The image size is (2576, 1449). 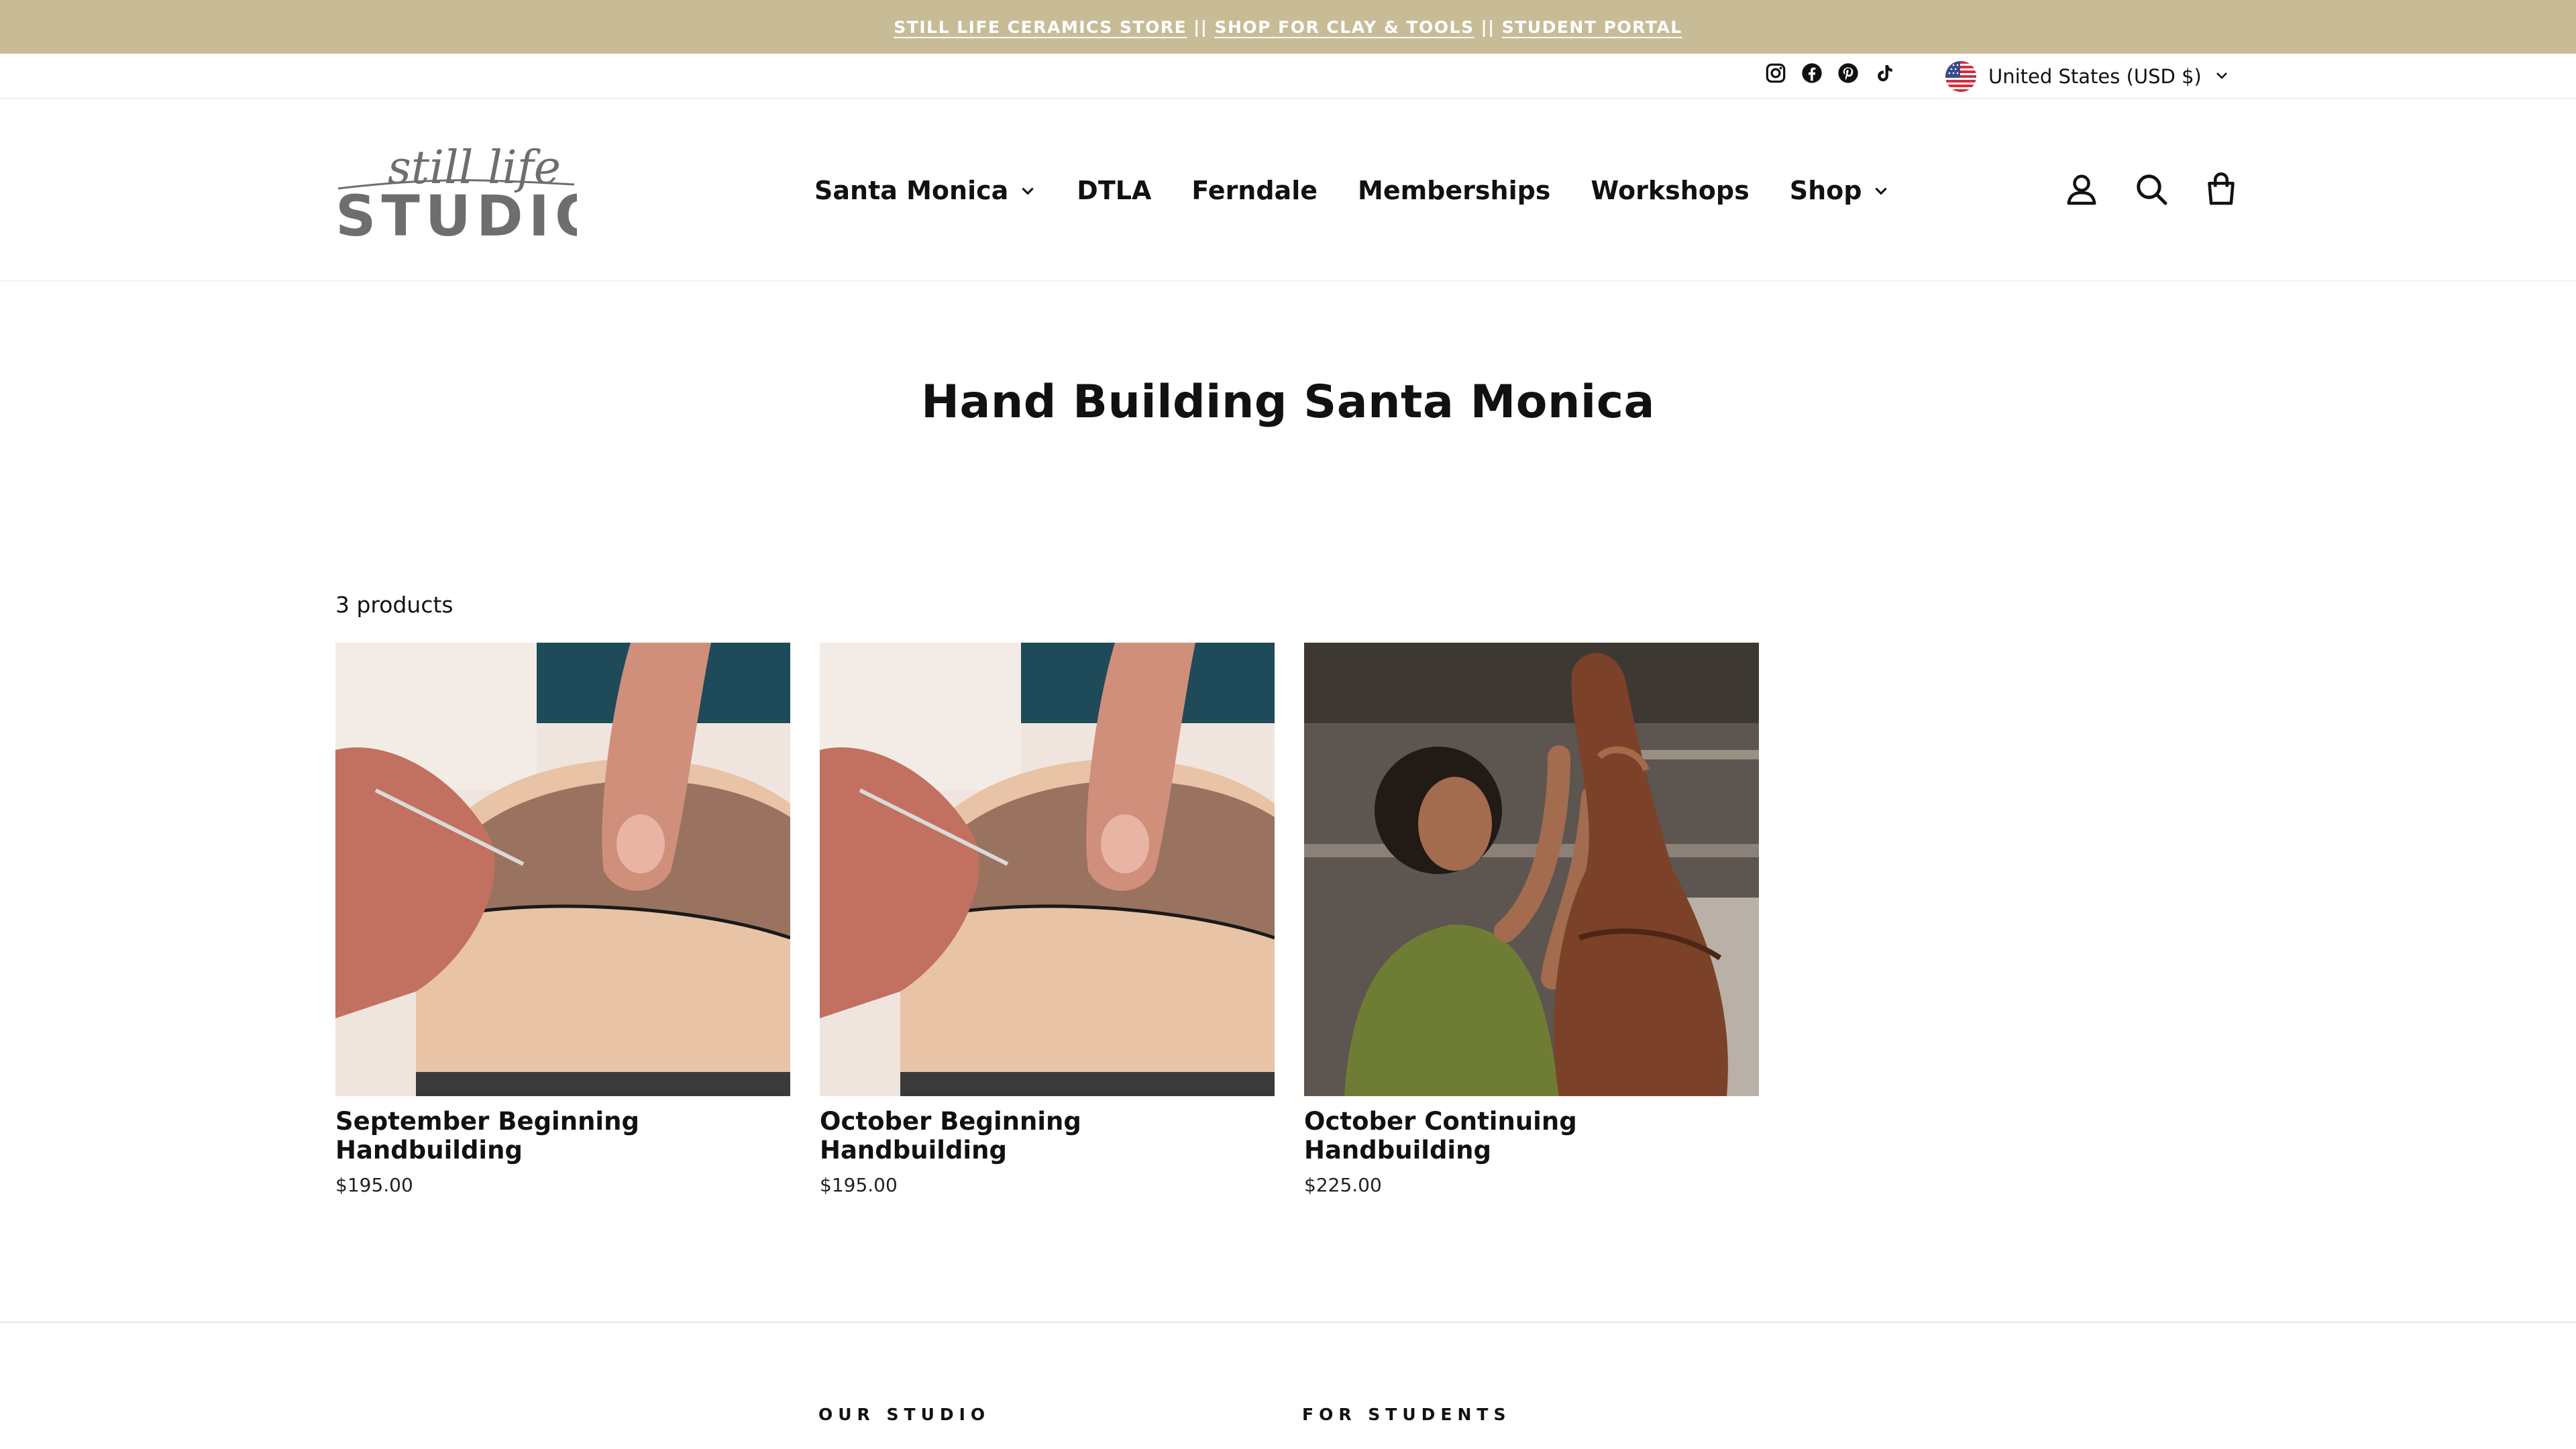 I want to click on product-title: September Beginning Handbuilding, so click(x=562, y=1136).